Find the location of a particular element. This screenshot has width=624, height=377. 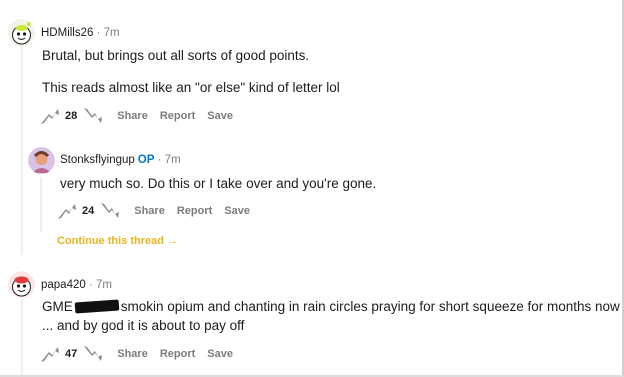

comment-meta: papa420 · 7m is located at coordinates (76, 285).